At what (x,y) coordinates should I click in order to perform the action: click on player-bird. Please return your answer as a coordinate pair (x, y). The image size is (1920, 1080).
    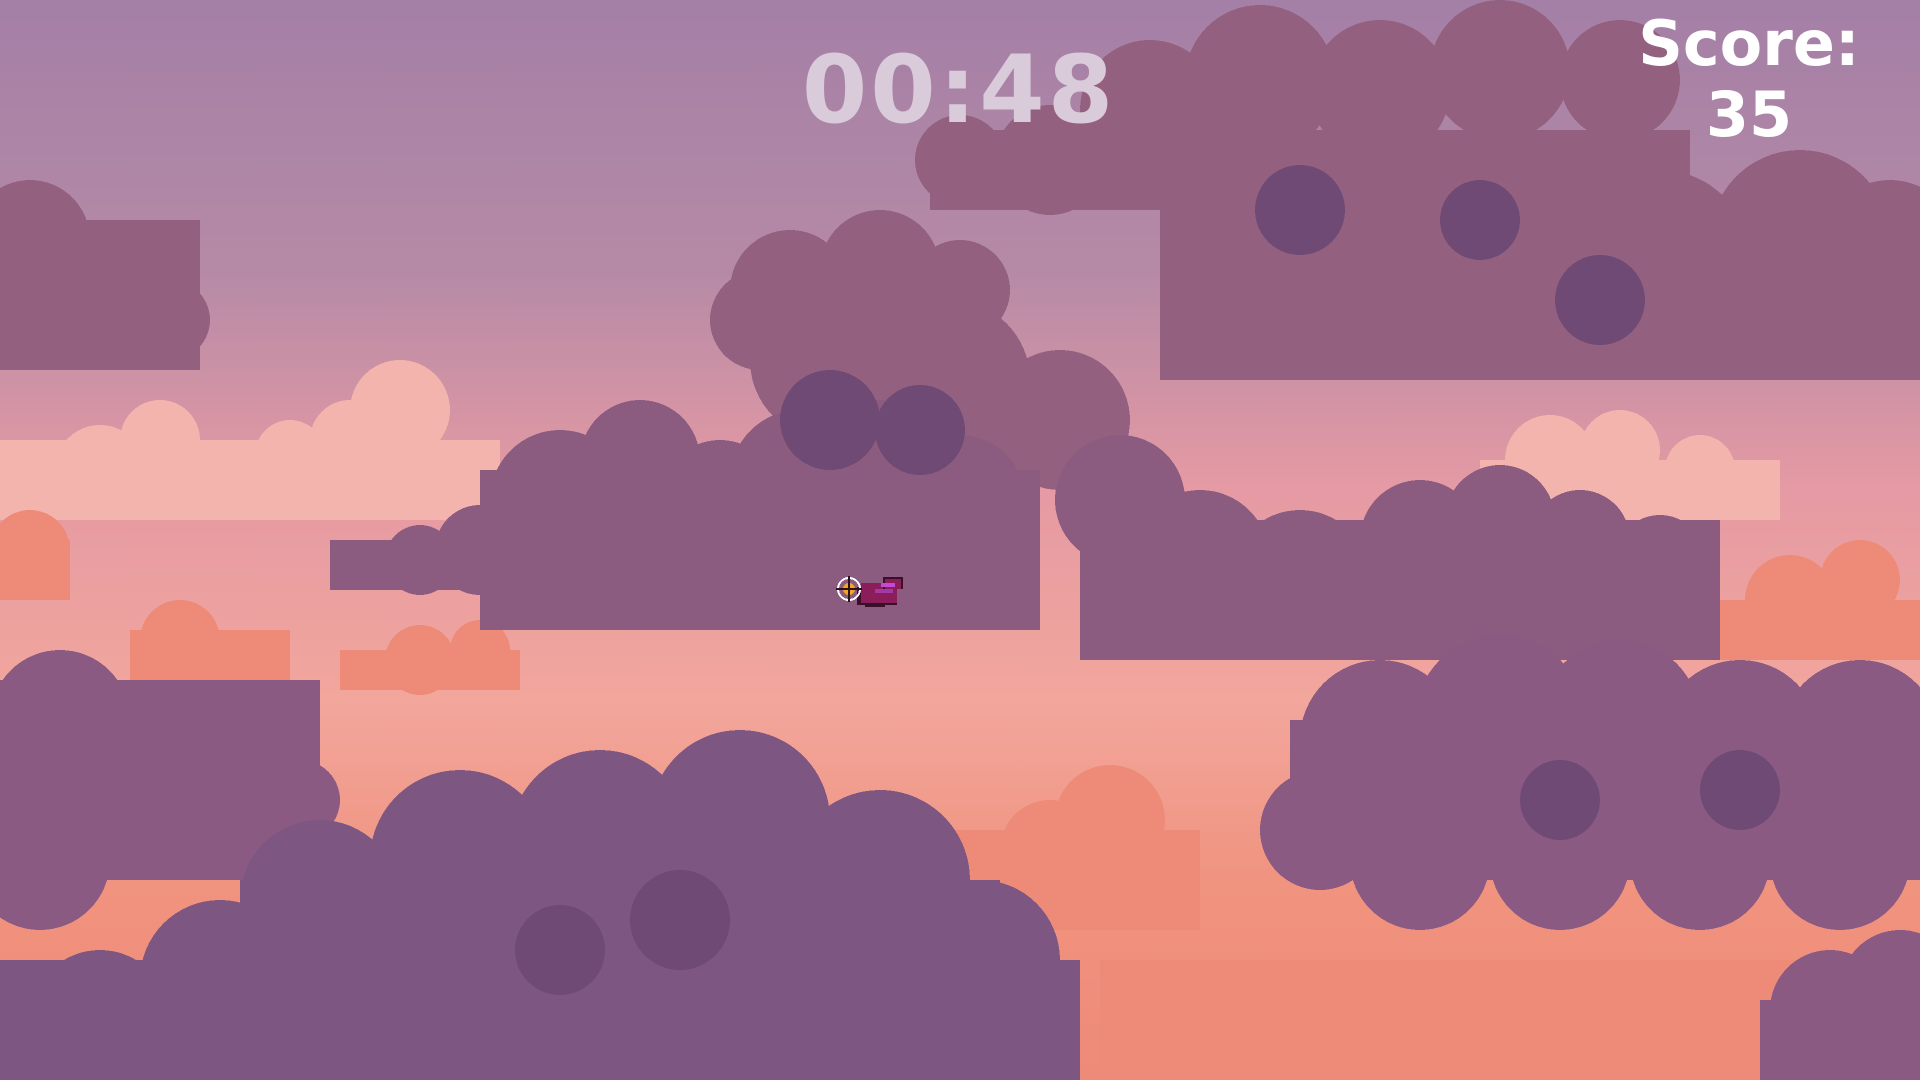
    Looking at the image, I should click on (880, 593).